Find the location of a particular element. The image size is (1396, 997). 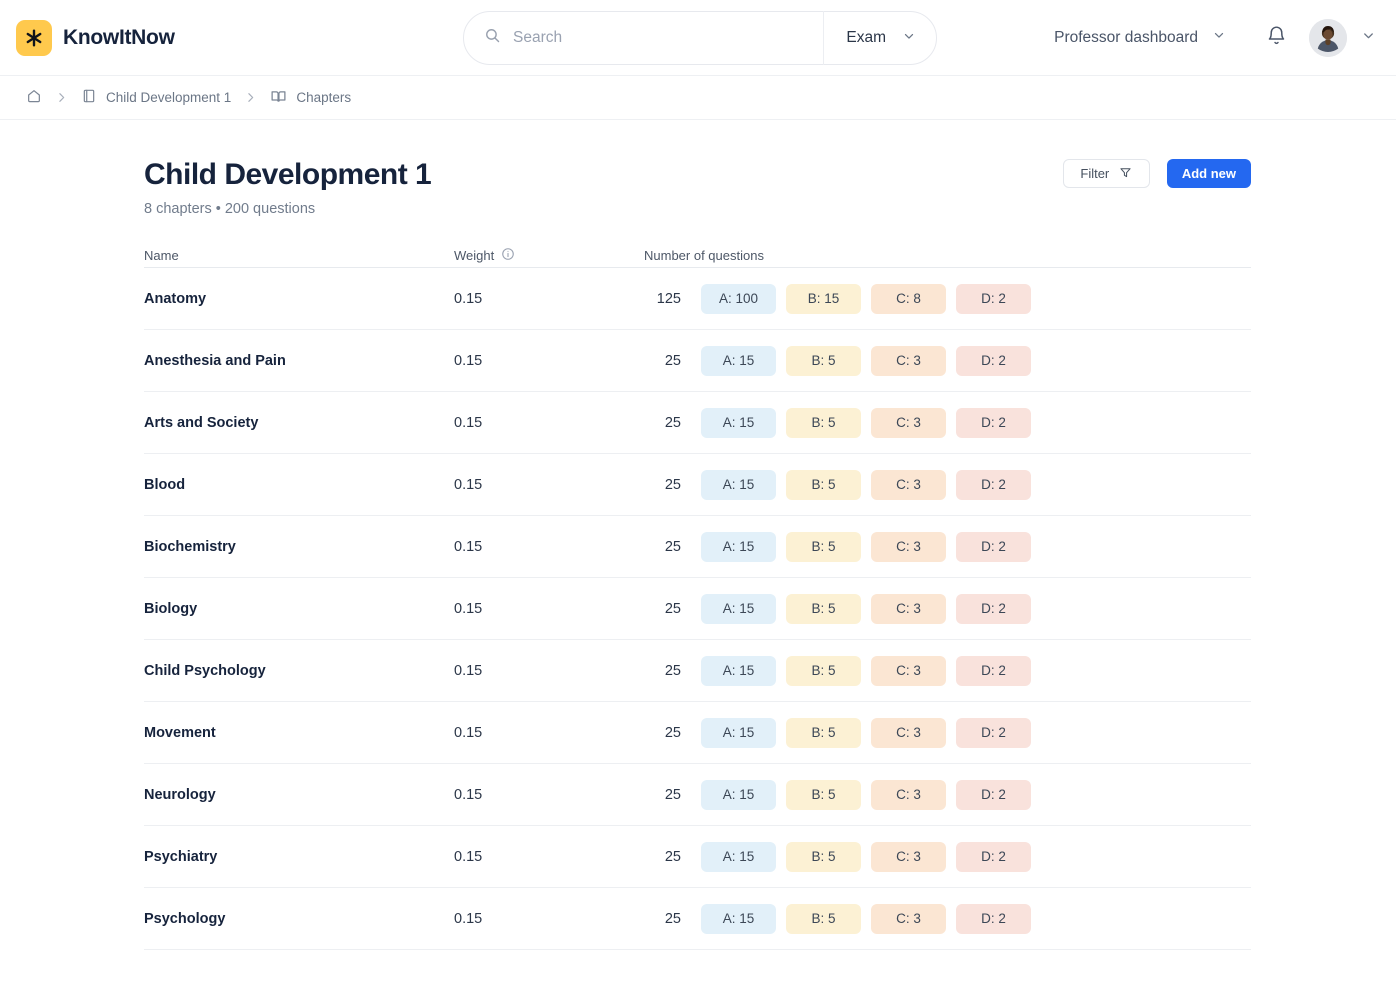

table-row: Blood 0.15 25 A: 15 B: 5 C: 3 D: 2 is located at coordinates (697, 484).